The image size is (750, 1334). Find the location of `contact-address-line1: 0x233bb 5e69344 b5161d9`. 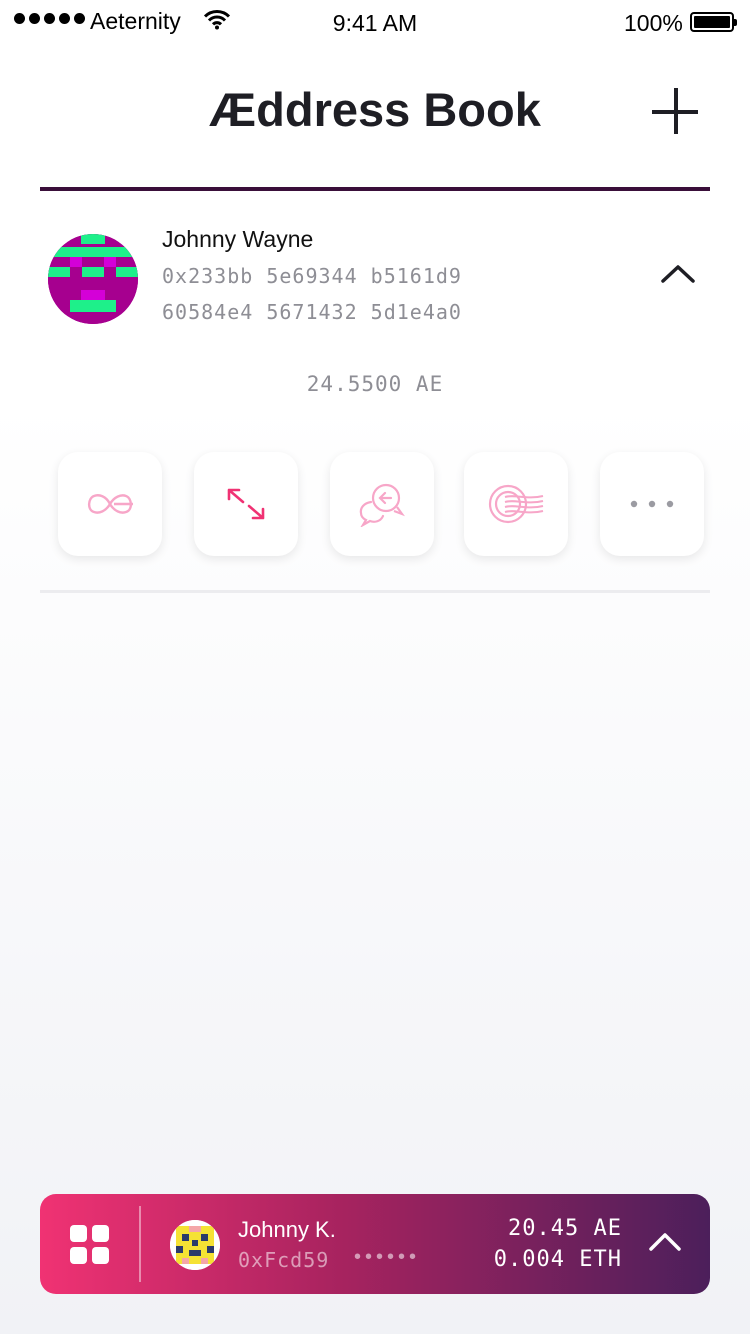

contact-address-line1: 0x233bb 5e69344 b5161d9 is located at coordinates (312, 276).